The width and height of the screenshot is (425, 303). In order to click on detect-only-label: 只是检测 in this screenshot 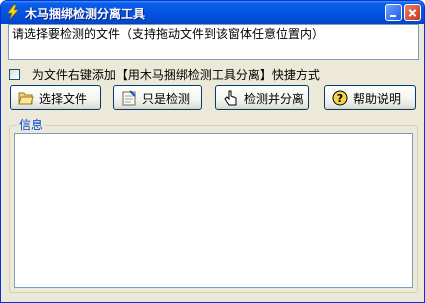, I will do `click(166, 99)`.